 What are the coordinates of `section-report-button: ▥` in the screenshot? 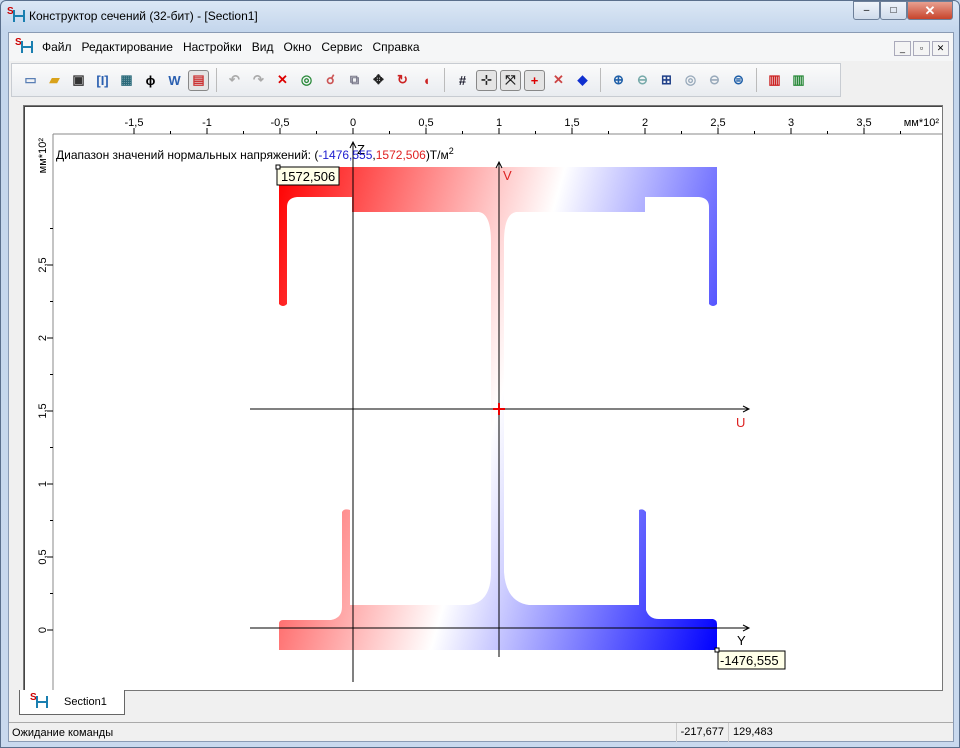 It's located at (774, 80).